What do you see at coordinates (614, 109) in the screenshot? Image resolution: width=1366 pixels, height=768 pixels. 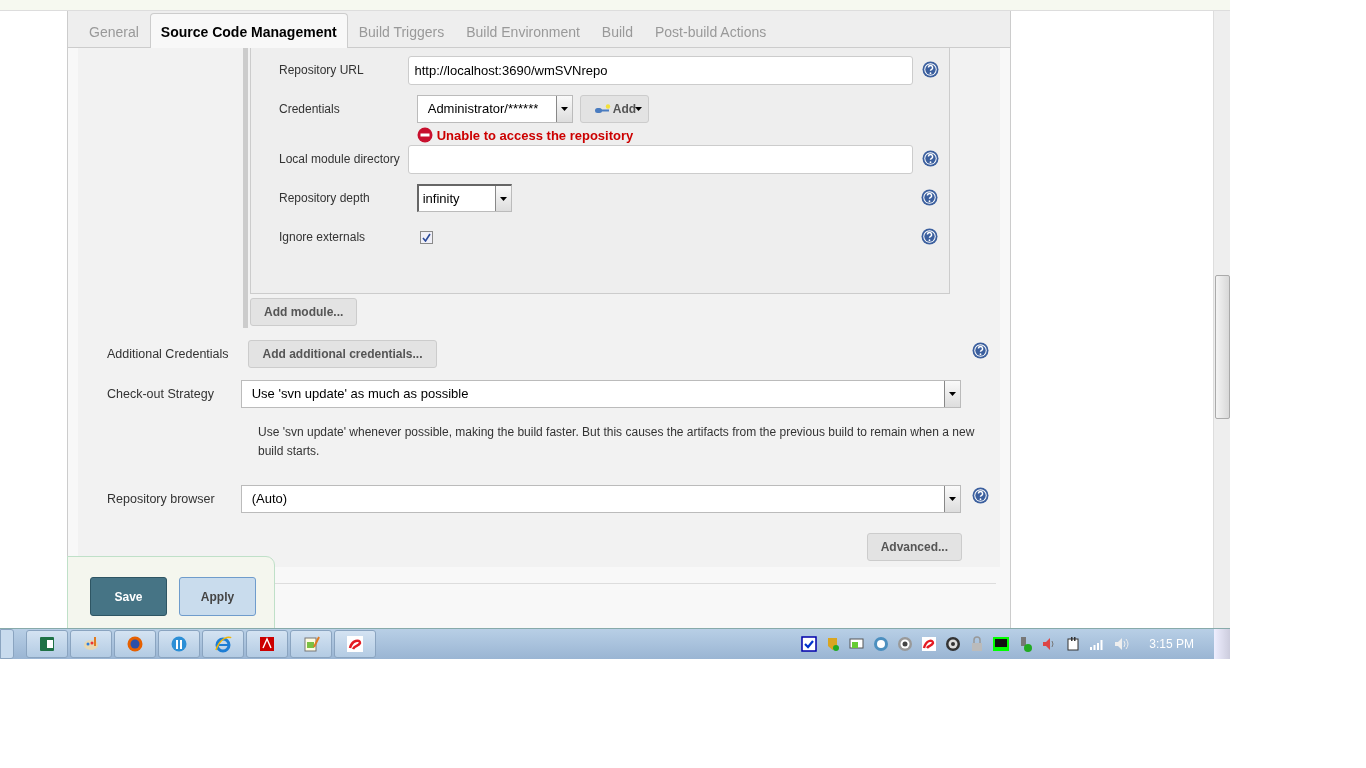 I see `add-button: Add` at bounding box center [614, 109].